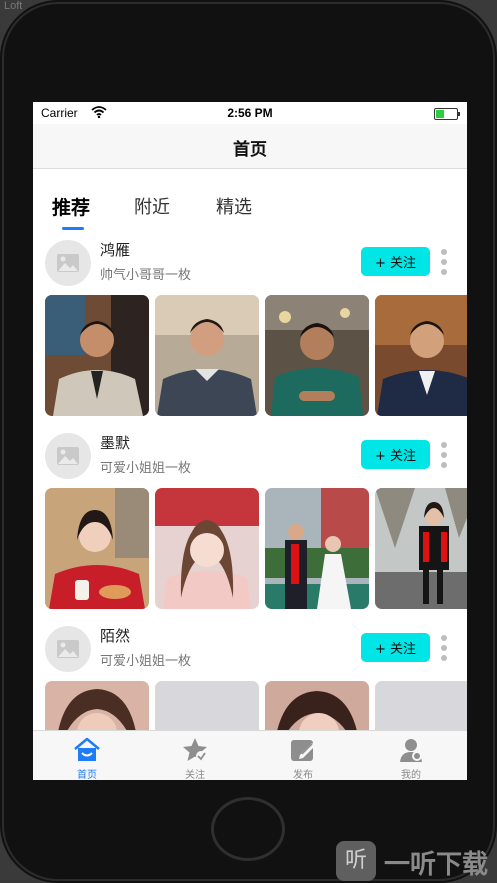  What do you see at coordinates (234, 206) in the screenshot?
I see `tab-featured: 精选` at bounding box center [234, 206].